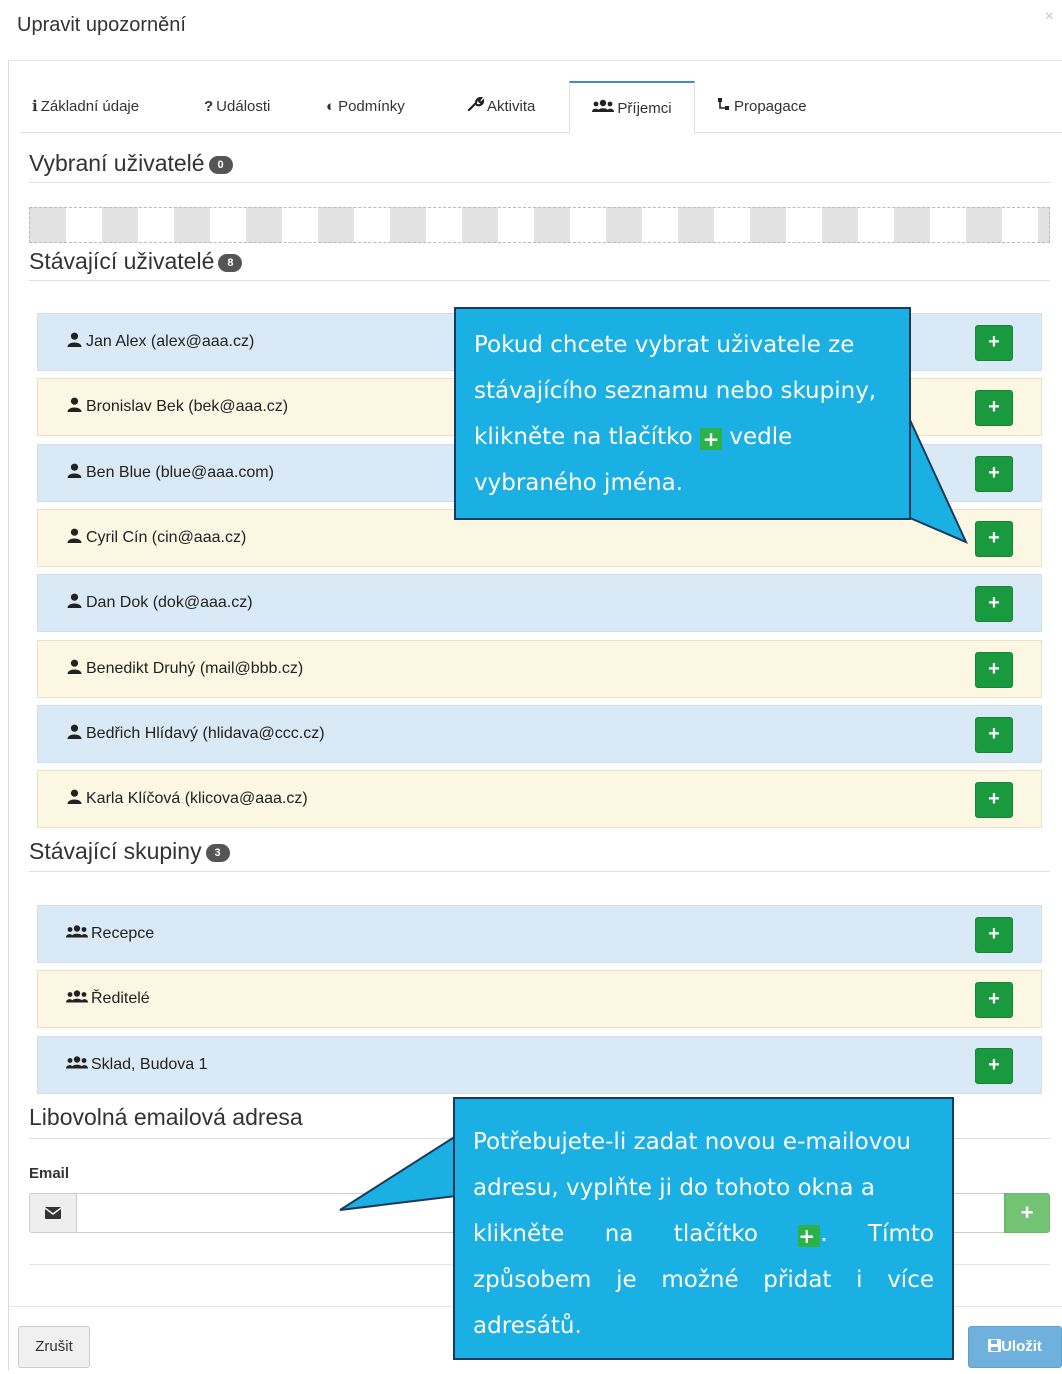 The image size is (1062, 1374). What do you see at coordinates (535, 60) in the screenshot?
I see `header-divider` at bounding box center [535, 60].